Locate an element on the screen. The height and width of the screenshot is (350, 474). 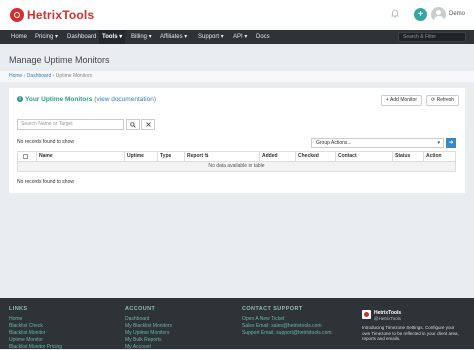
footer-link-my-account: My Account is located at coordinates (138, 347).